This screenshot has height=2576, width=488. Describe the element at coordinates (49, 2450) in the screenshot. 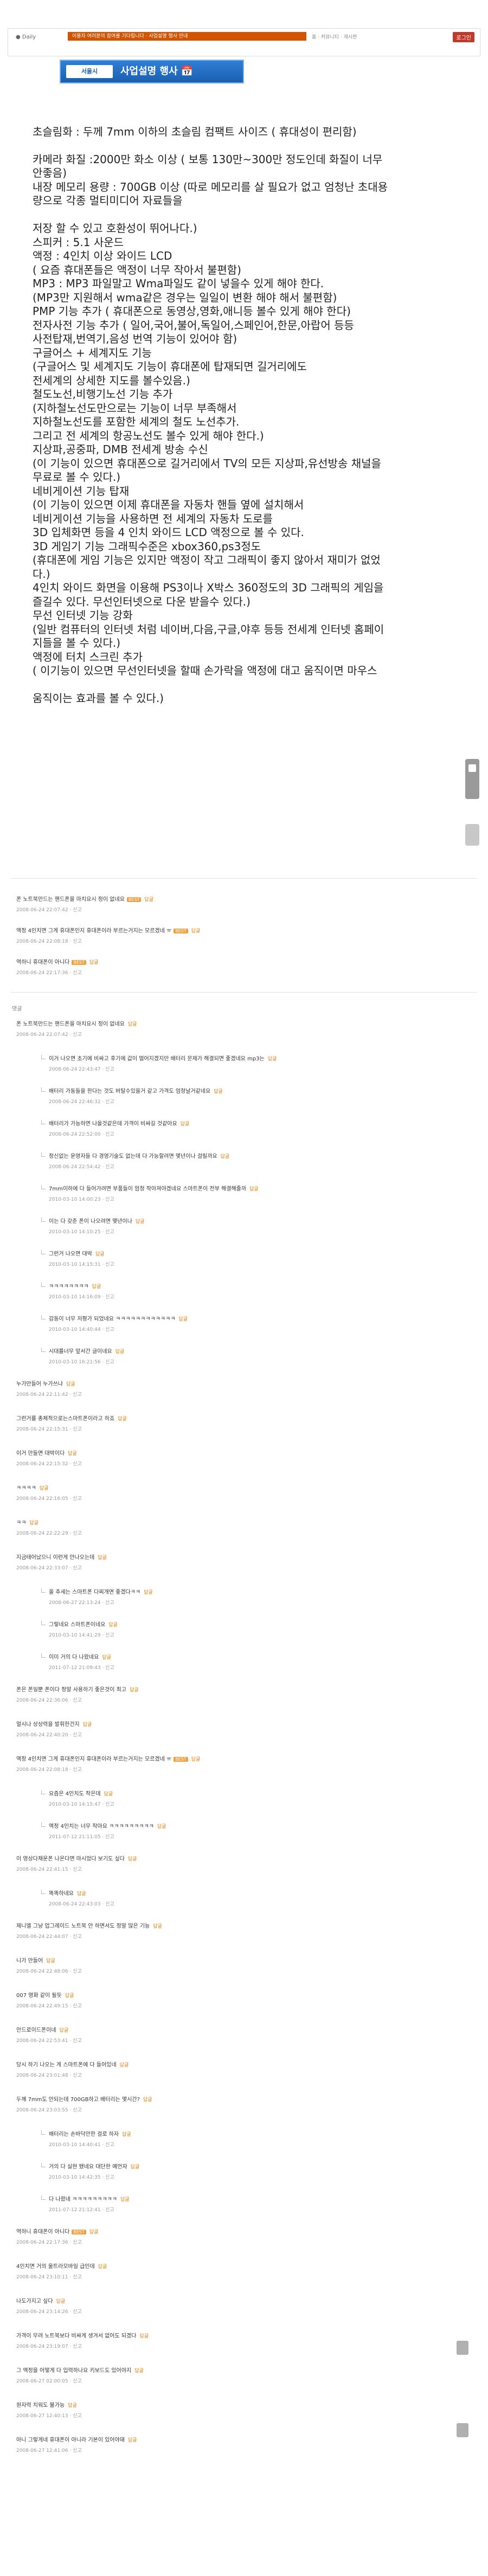

I see `comment-meta: 2008-06-27 12:41:06 · 신고` at that location.